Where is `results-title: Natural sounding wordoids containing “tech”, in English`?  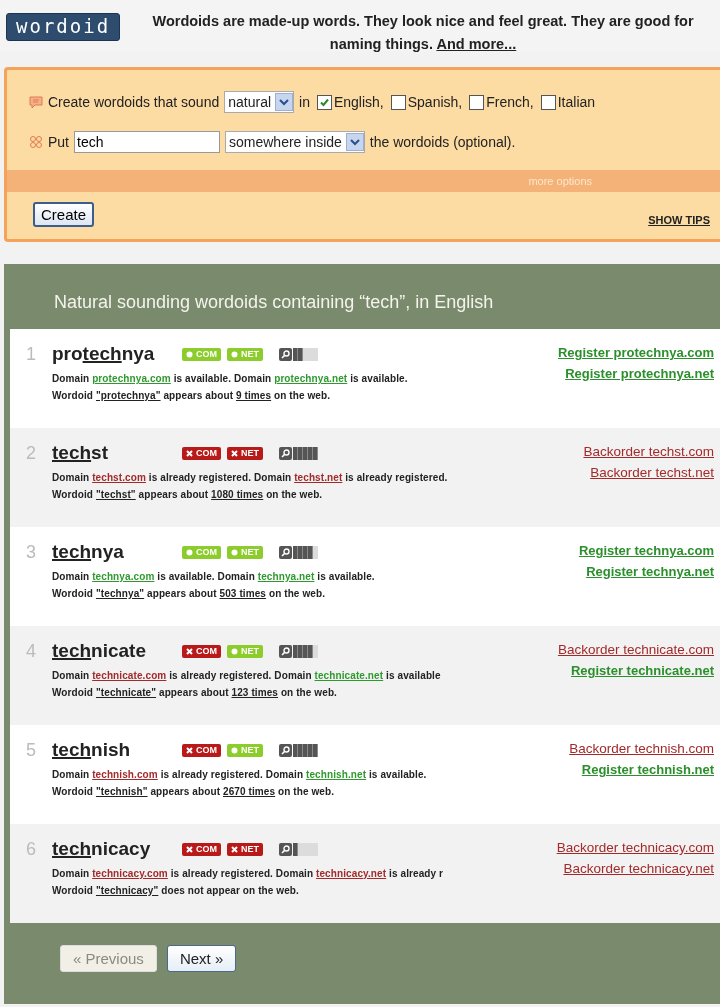
results-title: Natural sounding wordoids containing “tech”, in English is located at coordinates (274, 302).